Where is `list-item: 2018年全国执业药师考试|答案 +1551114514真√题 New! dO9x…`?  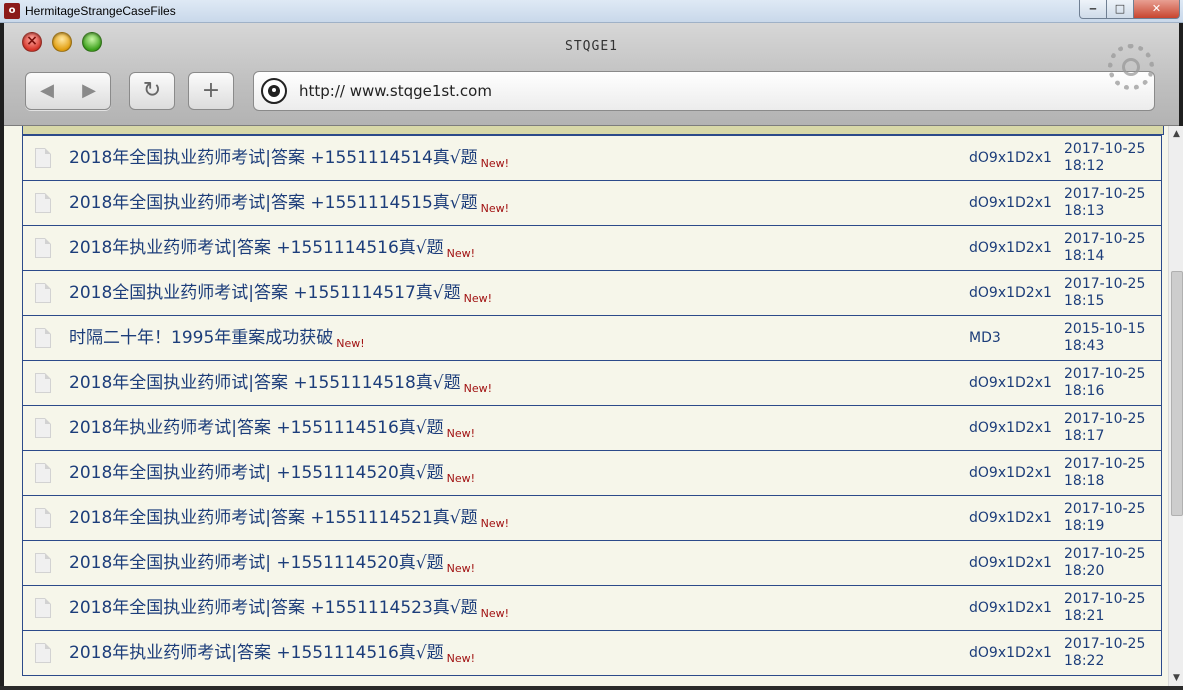
list-item: 2018年全国执业药师考试|答案 +1551114514真√题 New! dO9x… is located at coordinates (592, 158).